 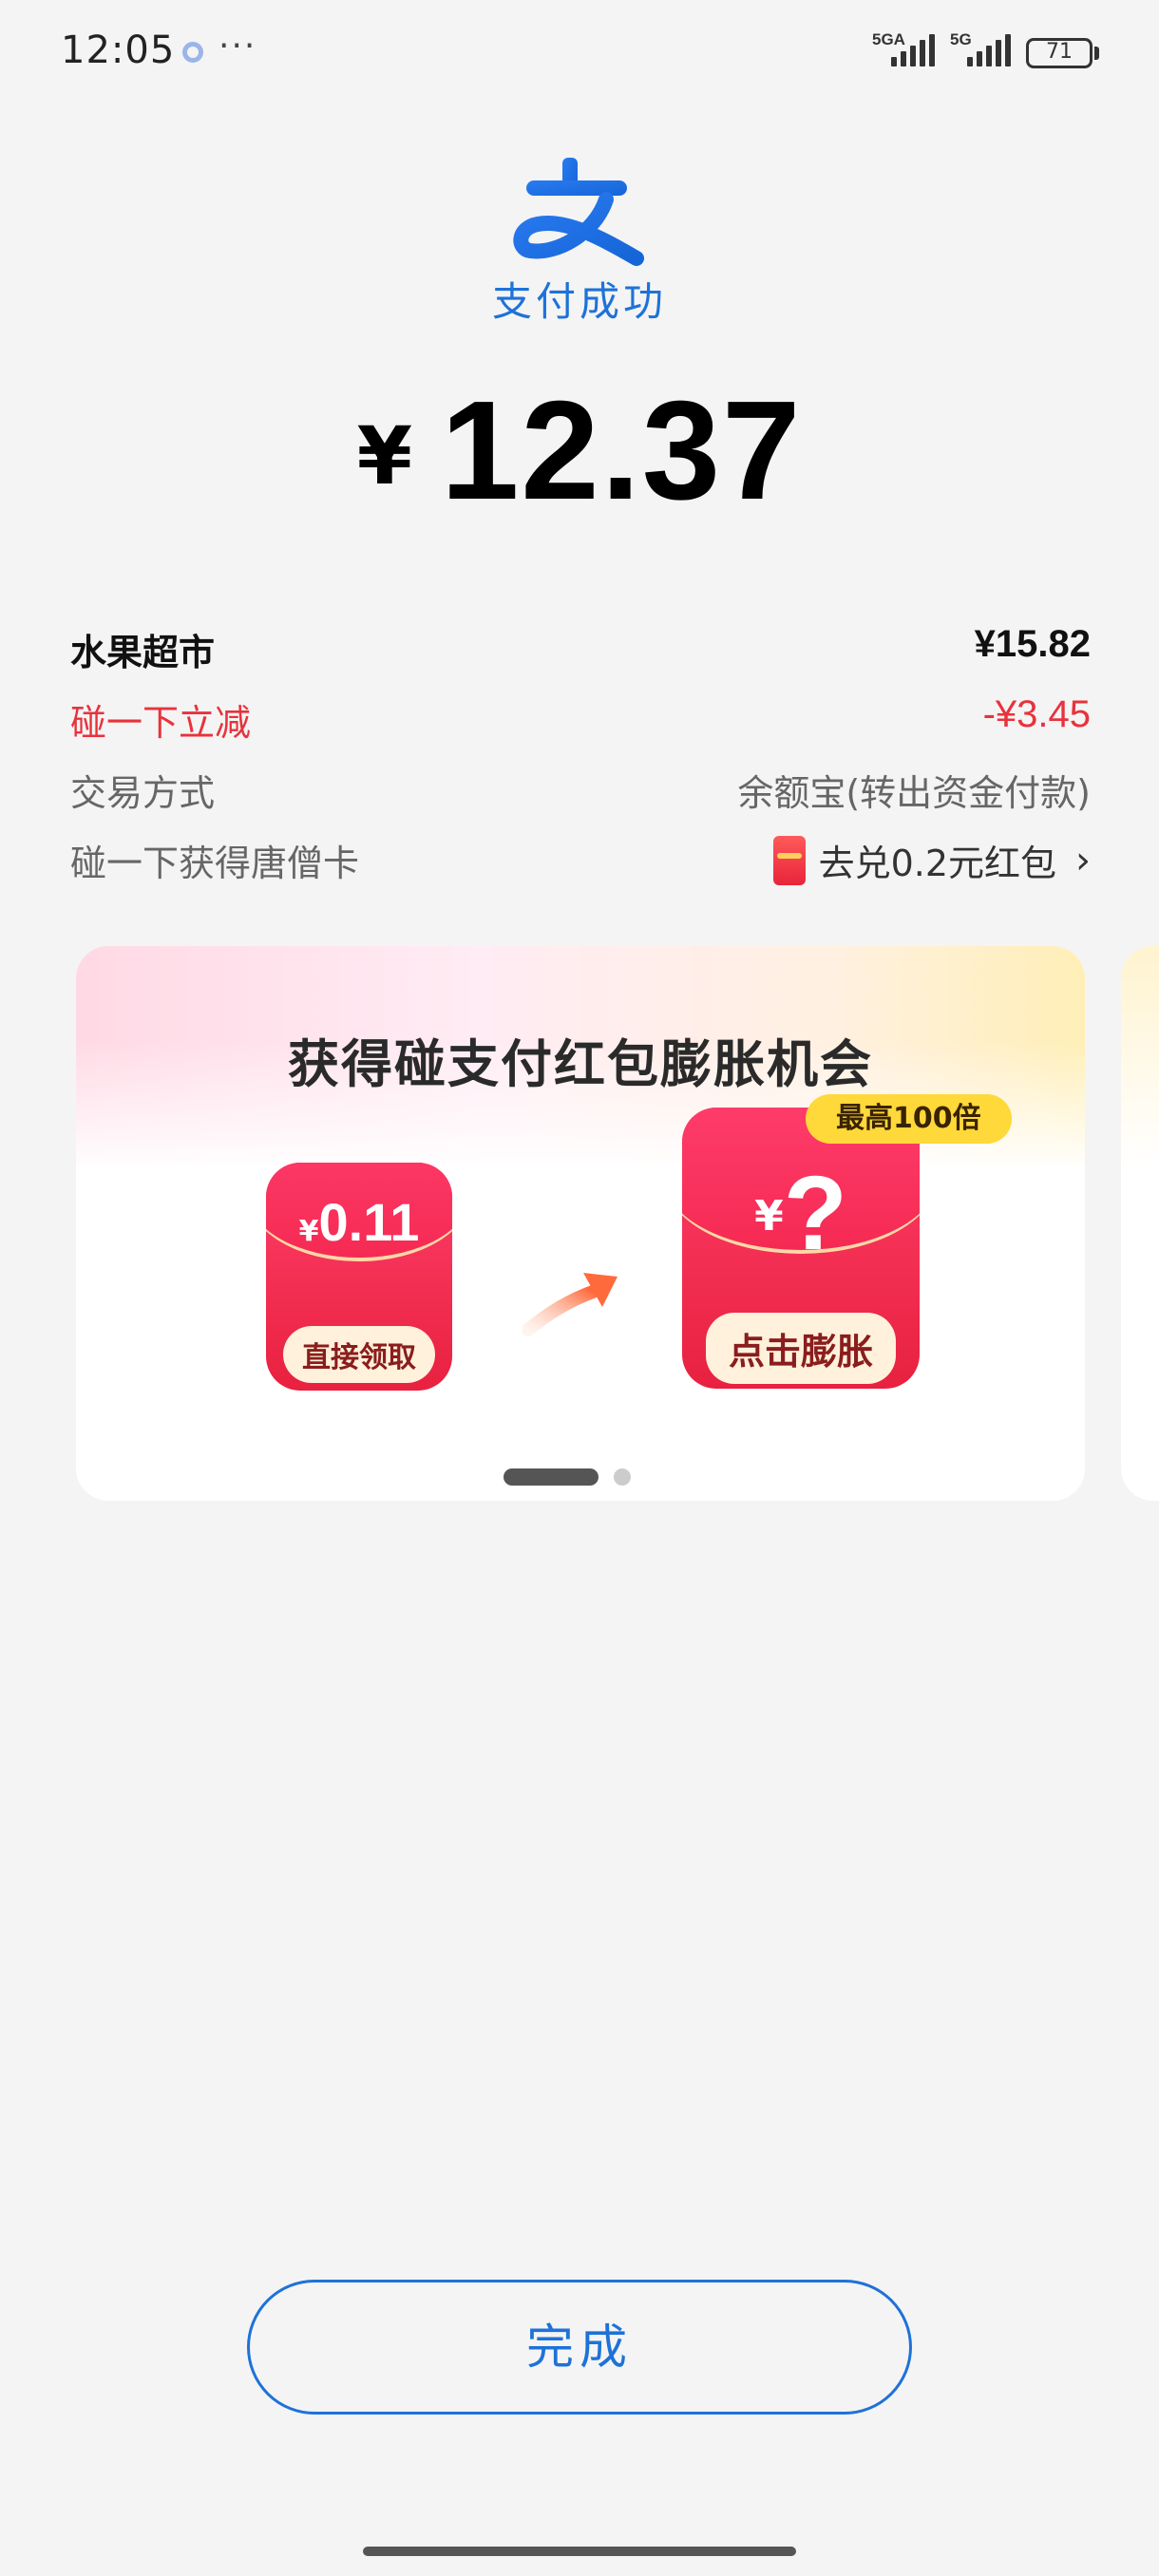 I want to click on redeem-red-packet-link: 去兑0.2元红包 ›, so click(x=931, y=860).